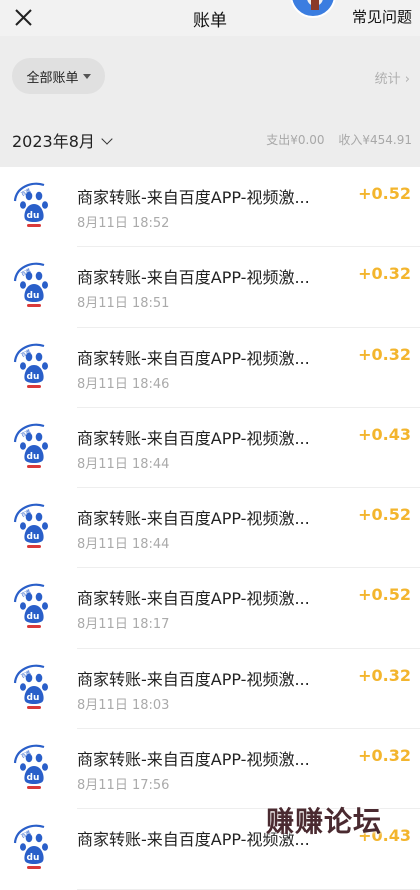  I want to click on transaction-row: 百度 du 商家转账-来自百度APP-视频激... 8月11日 18:44 +0.43, so click(210, 448).